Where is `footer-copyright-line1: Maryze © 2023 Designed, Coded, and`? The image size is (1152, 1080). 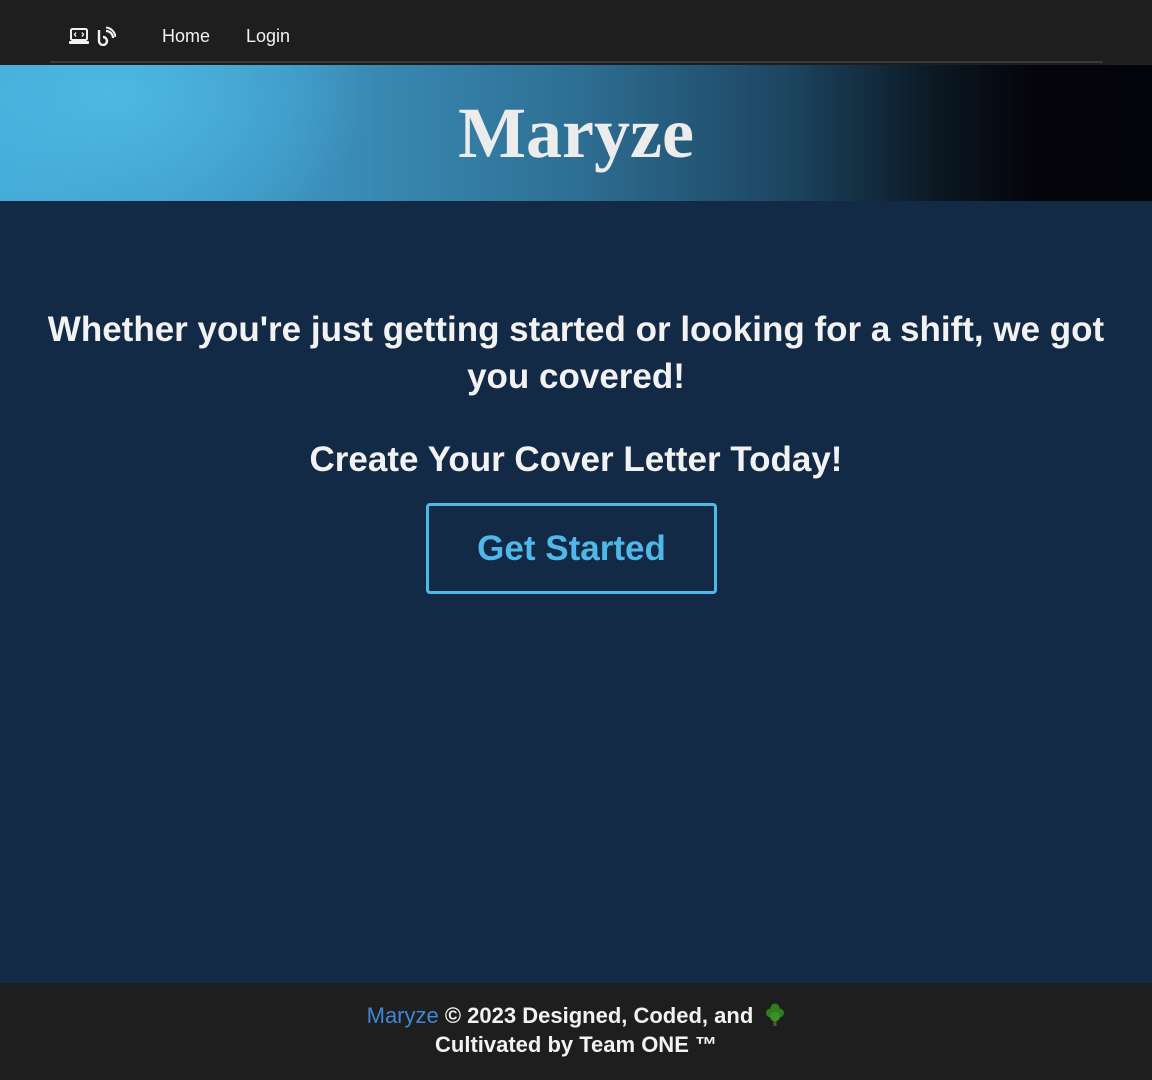 footer-copyright-line1: Maryze © 2023 Designed, Coded, and is located at coordinates (576, 1018).